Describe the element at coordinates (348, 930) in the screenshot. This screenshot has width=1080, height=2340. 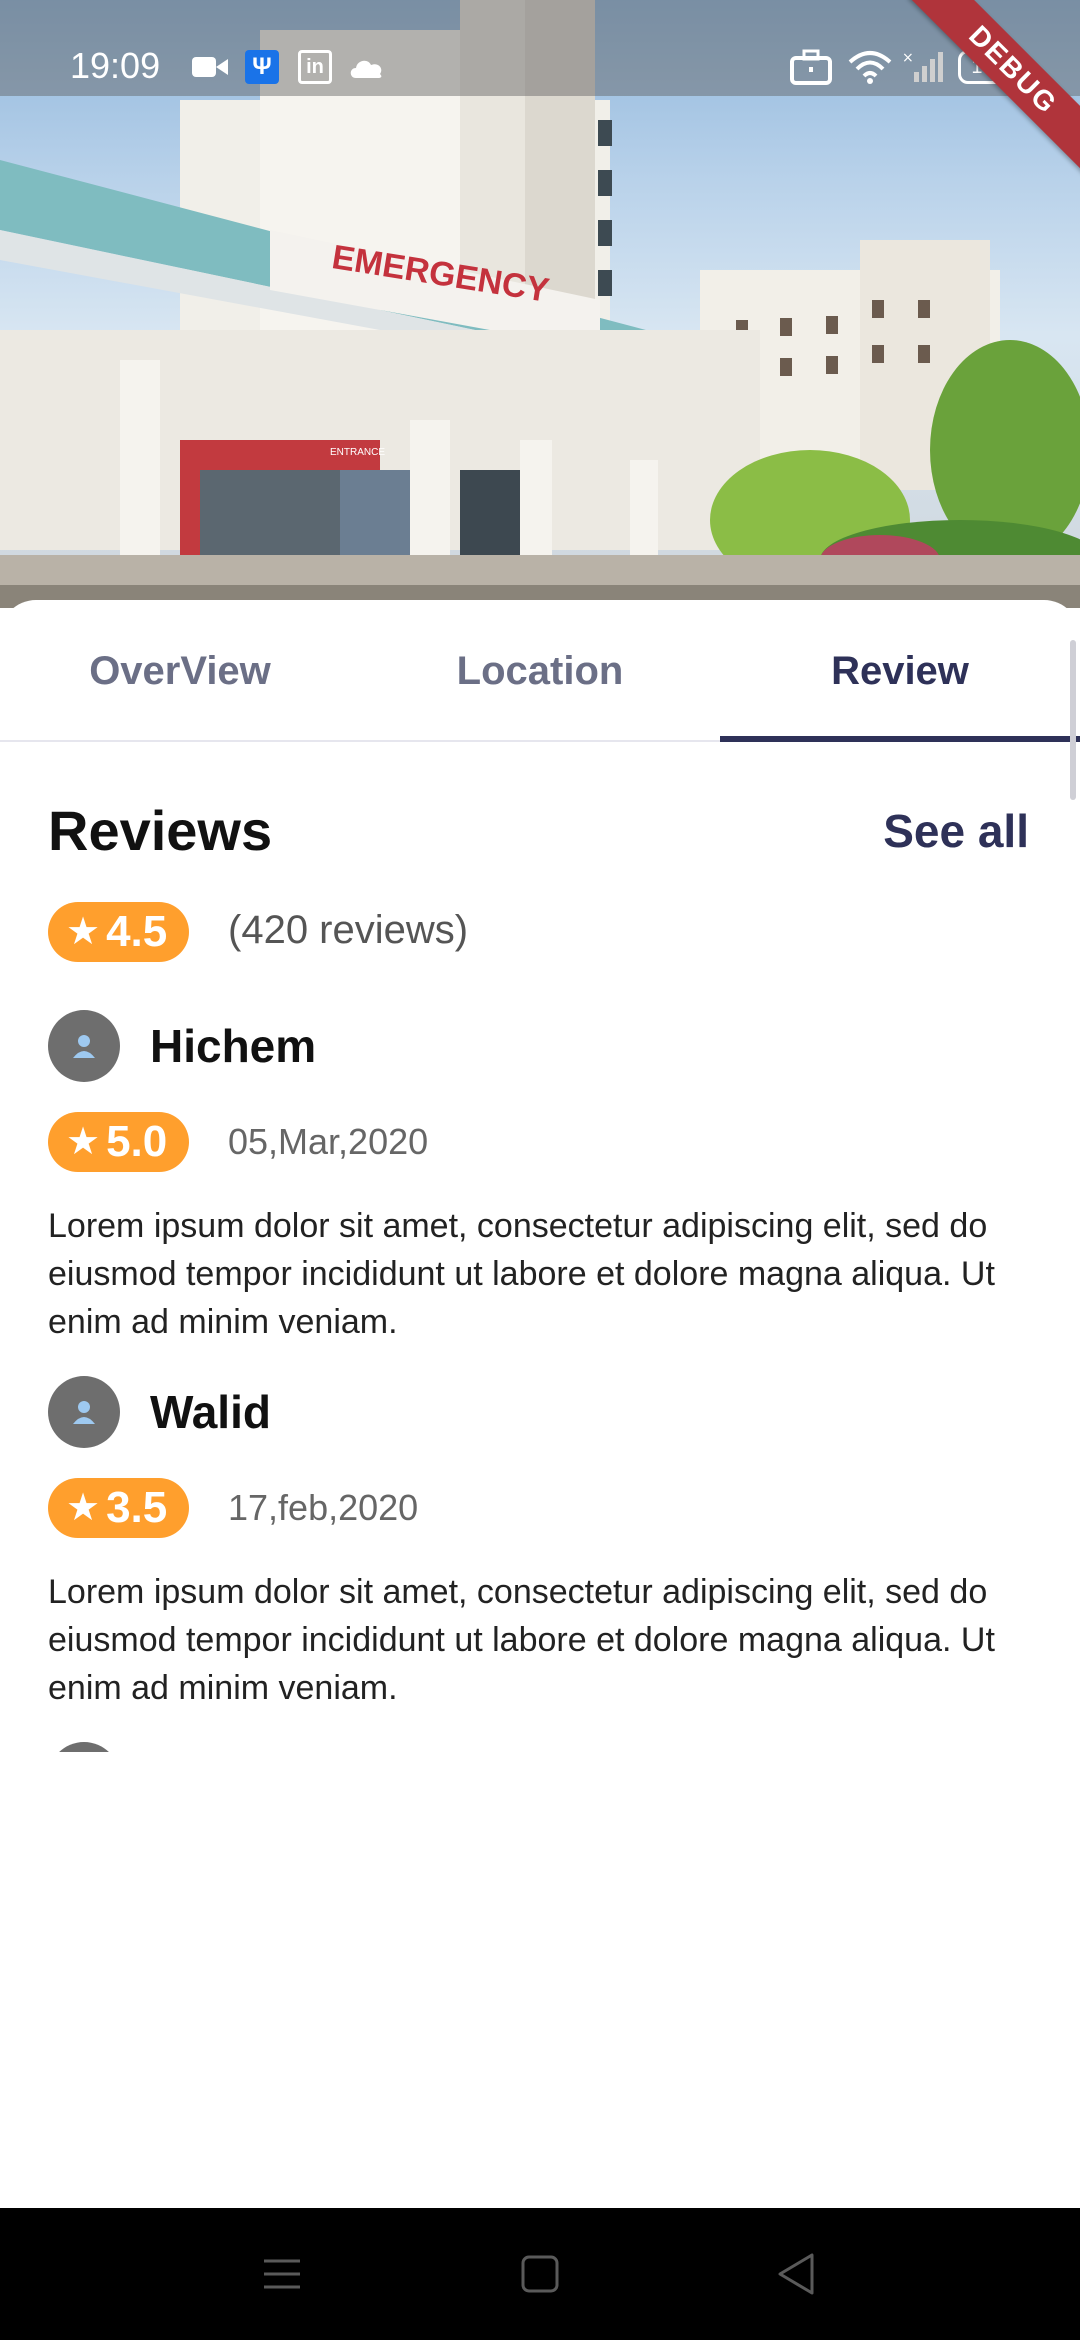
I see `review-count: (420 reviews)` at that location.